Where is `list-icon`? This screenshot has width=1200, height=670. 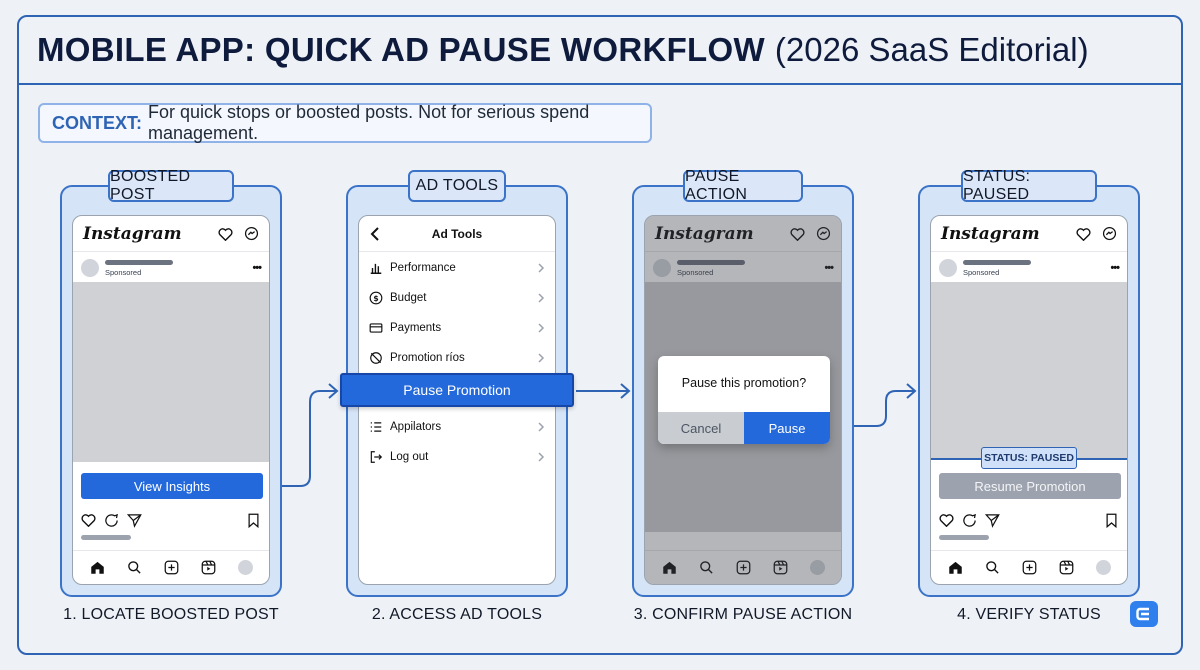
list-icon is located at coordinates (376, 427).